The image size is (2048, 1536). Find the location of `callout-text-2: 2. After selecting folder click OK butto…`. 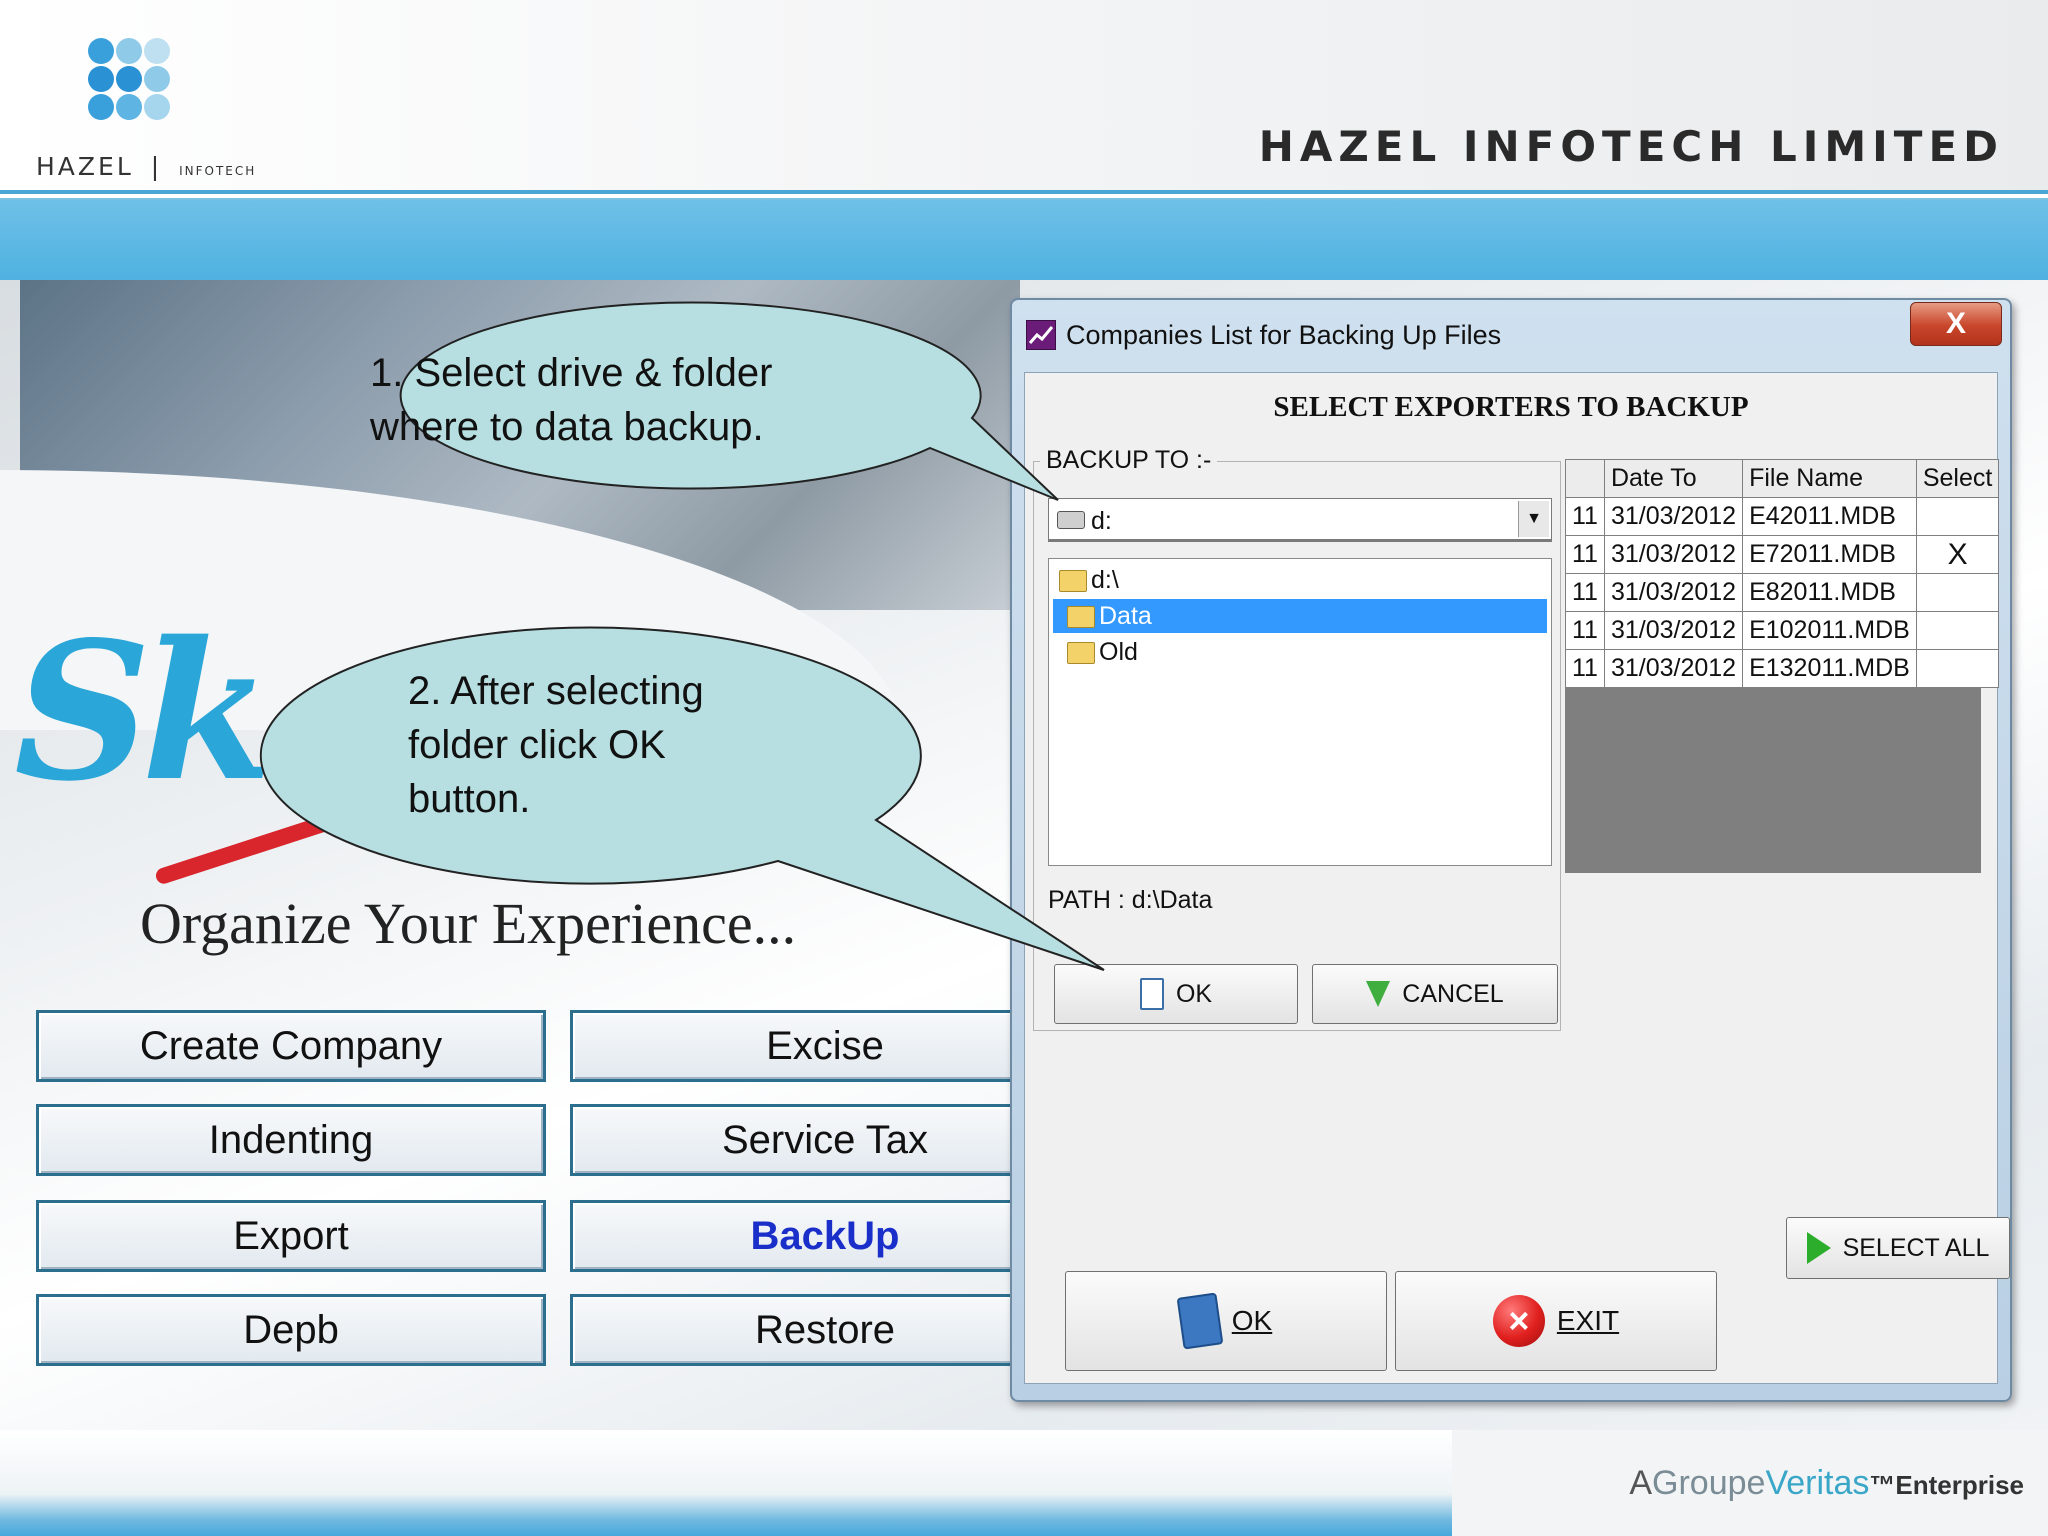

callout-text-2: 2. After selecting folder click OK butto… is located at coordinates (556, 745).